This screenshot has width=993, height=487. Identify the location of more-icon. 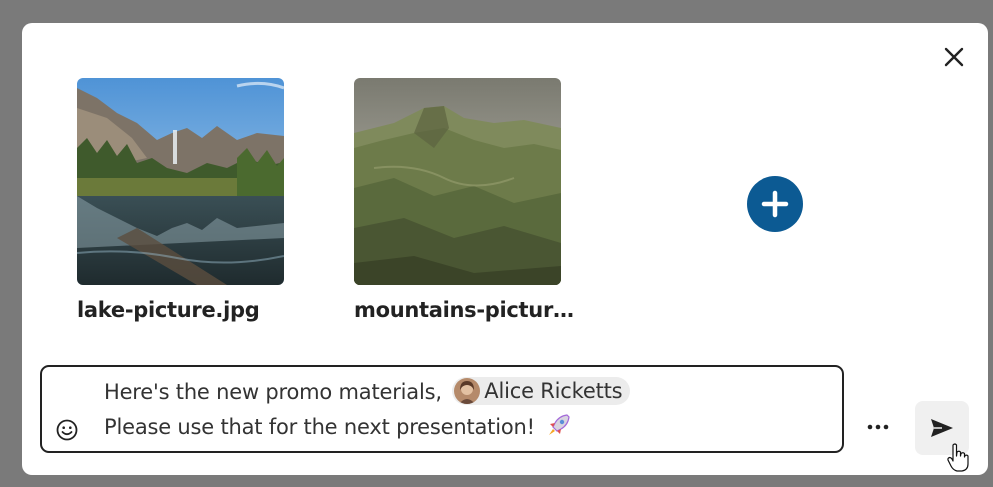
(878, 427).